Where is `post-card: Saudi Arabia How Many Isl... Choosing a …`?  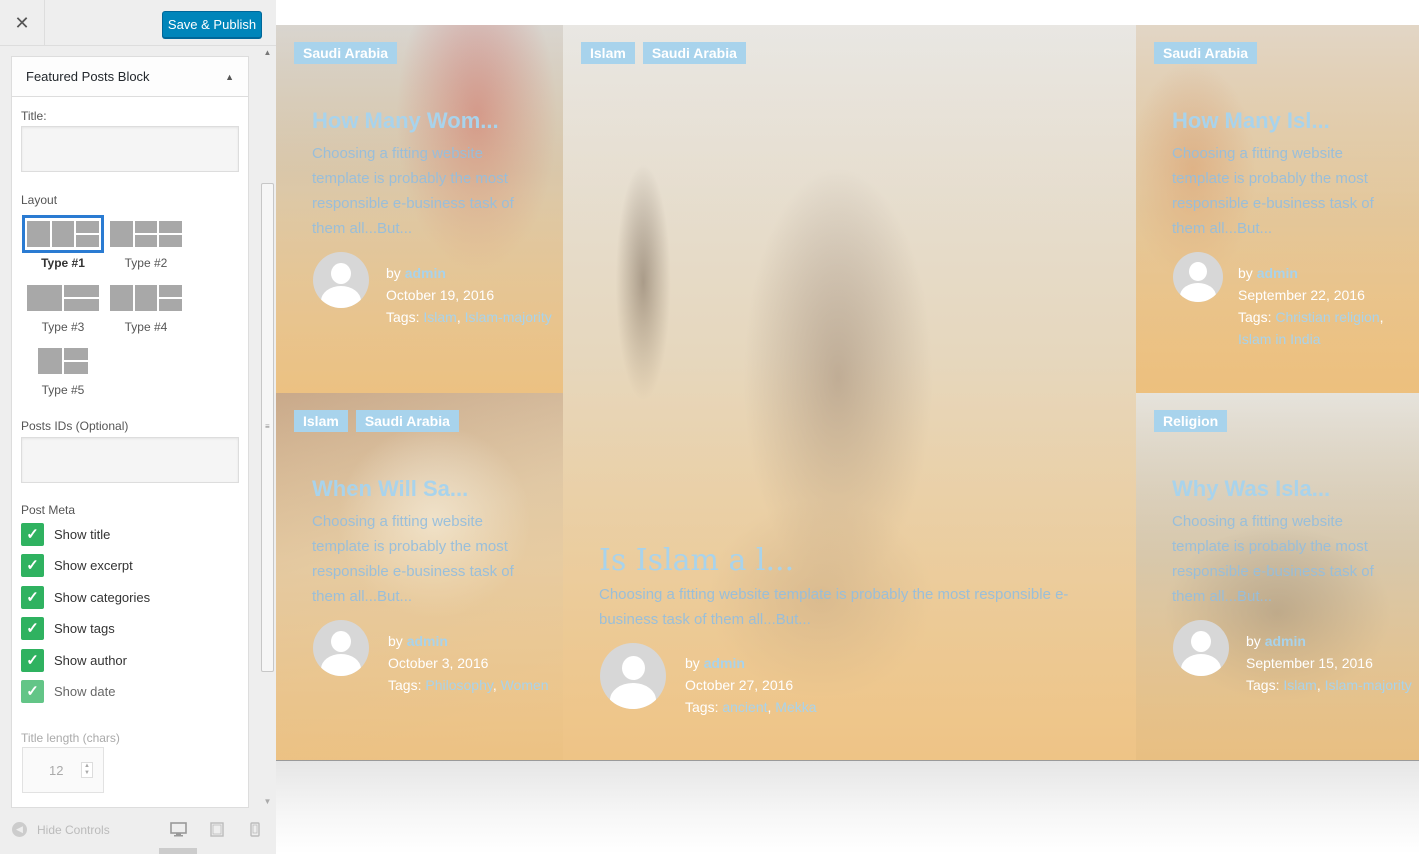
post-card: Saudi Arabia How Many Isl... Choosing a … is located at coordinates (1277, 209).